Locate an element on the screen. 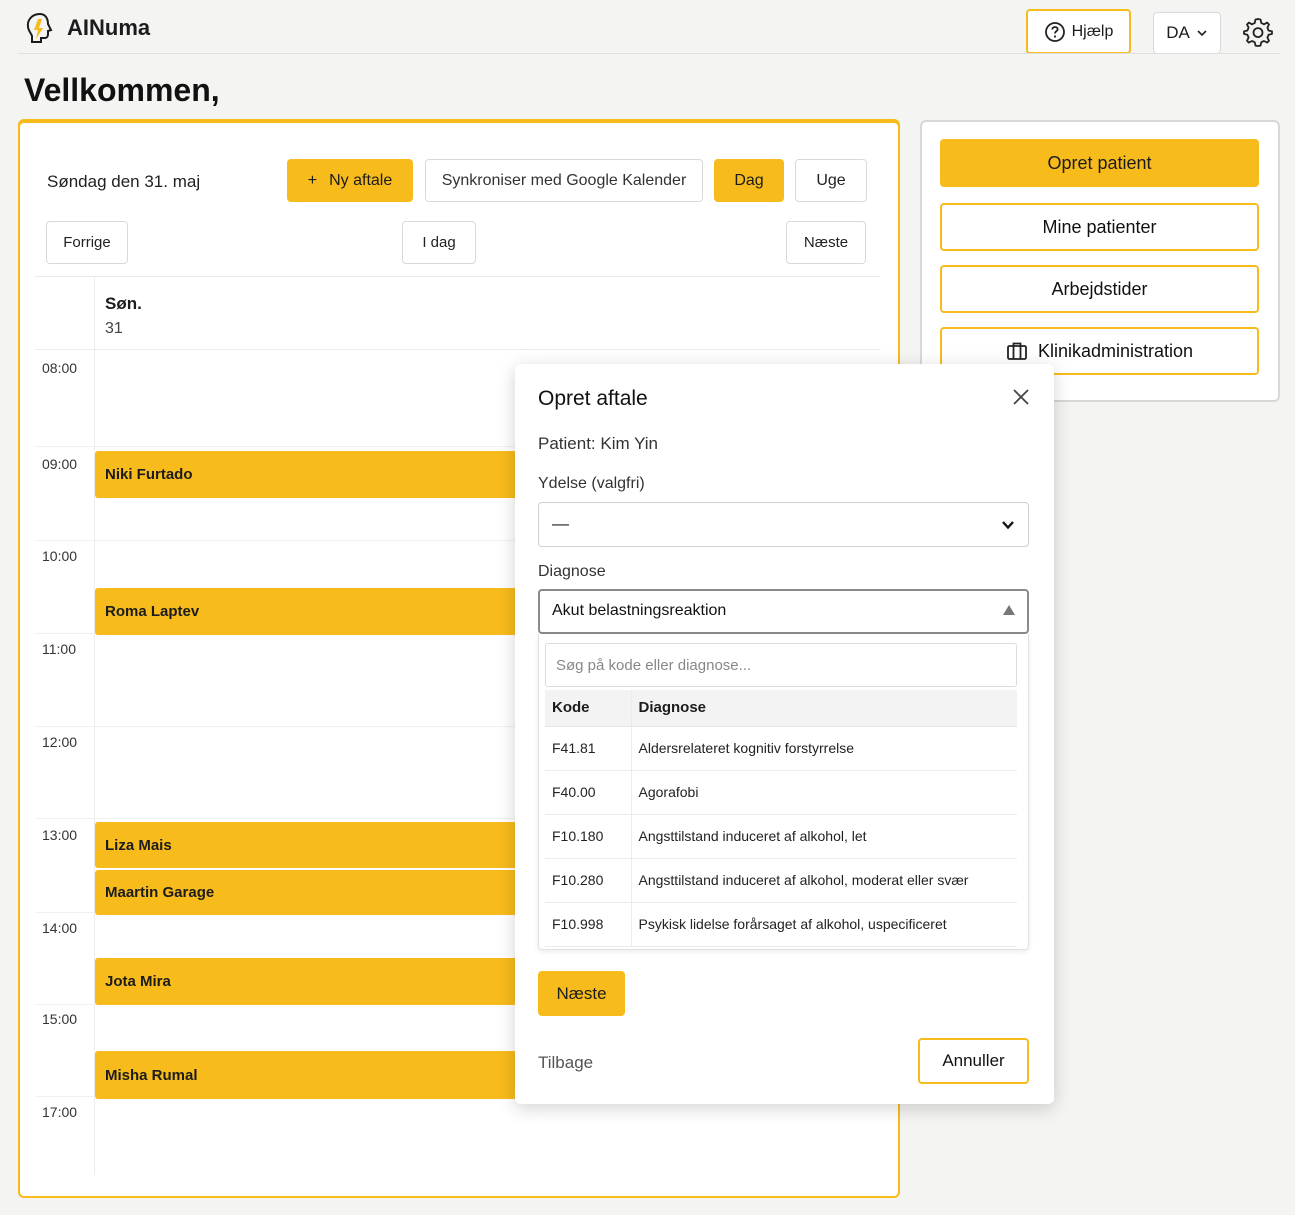 This screenshot has width=1295, height=1215. modal-title: Opret aftale is located at coordinates (593, 398).